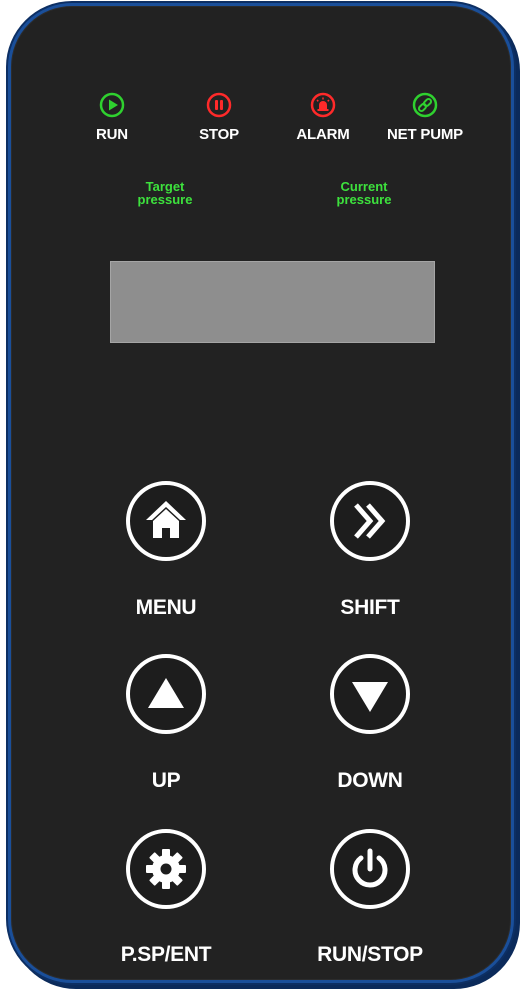 The width and height of the screenshot is (528, 989). What do you see at coordinates (370, 954) in the screenshot?
I see `run-stop-label: RUN/STOP` at bounding box center [370, 954].